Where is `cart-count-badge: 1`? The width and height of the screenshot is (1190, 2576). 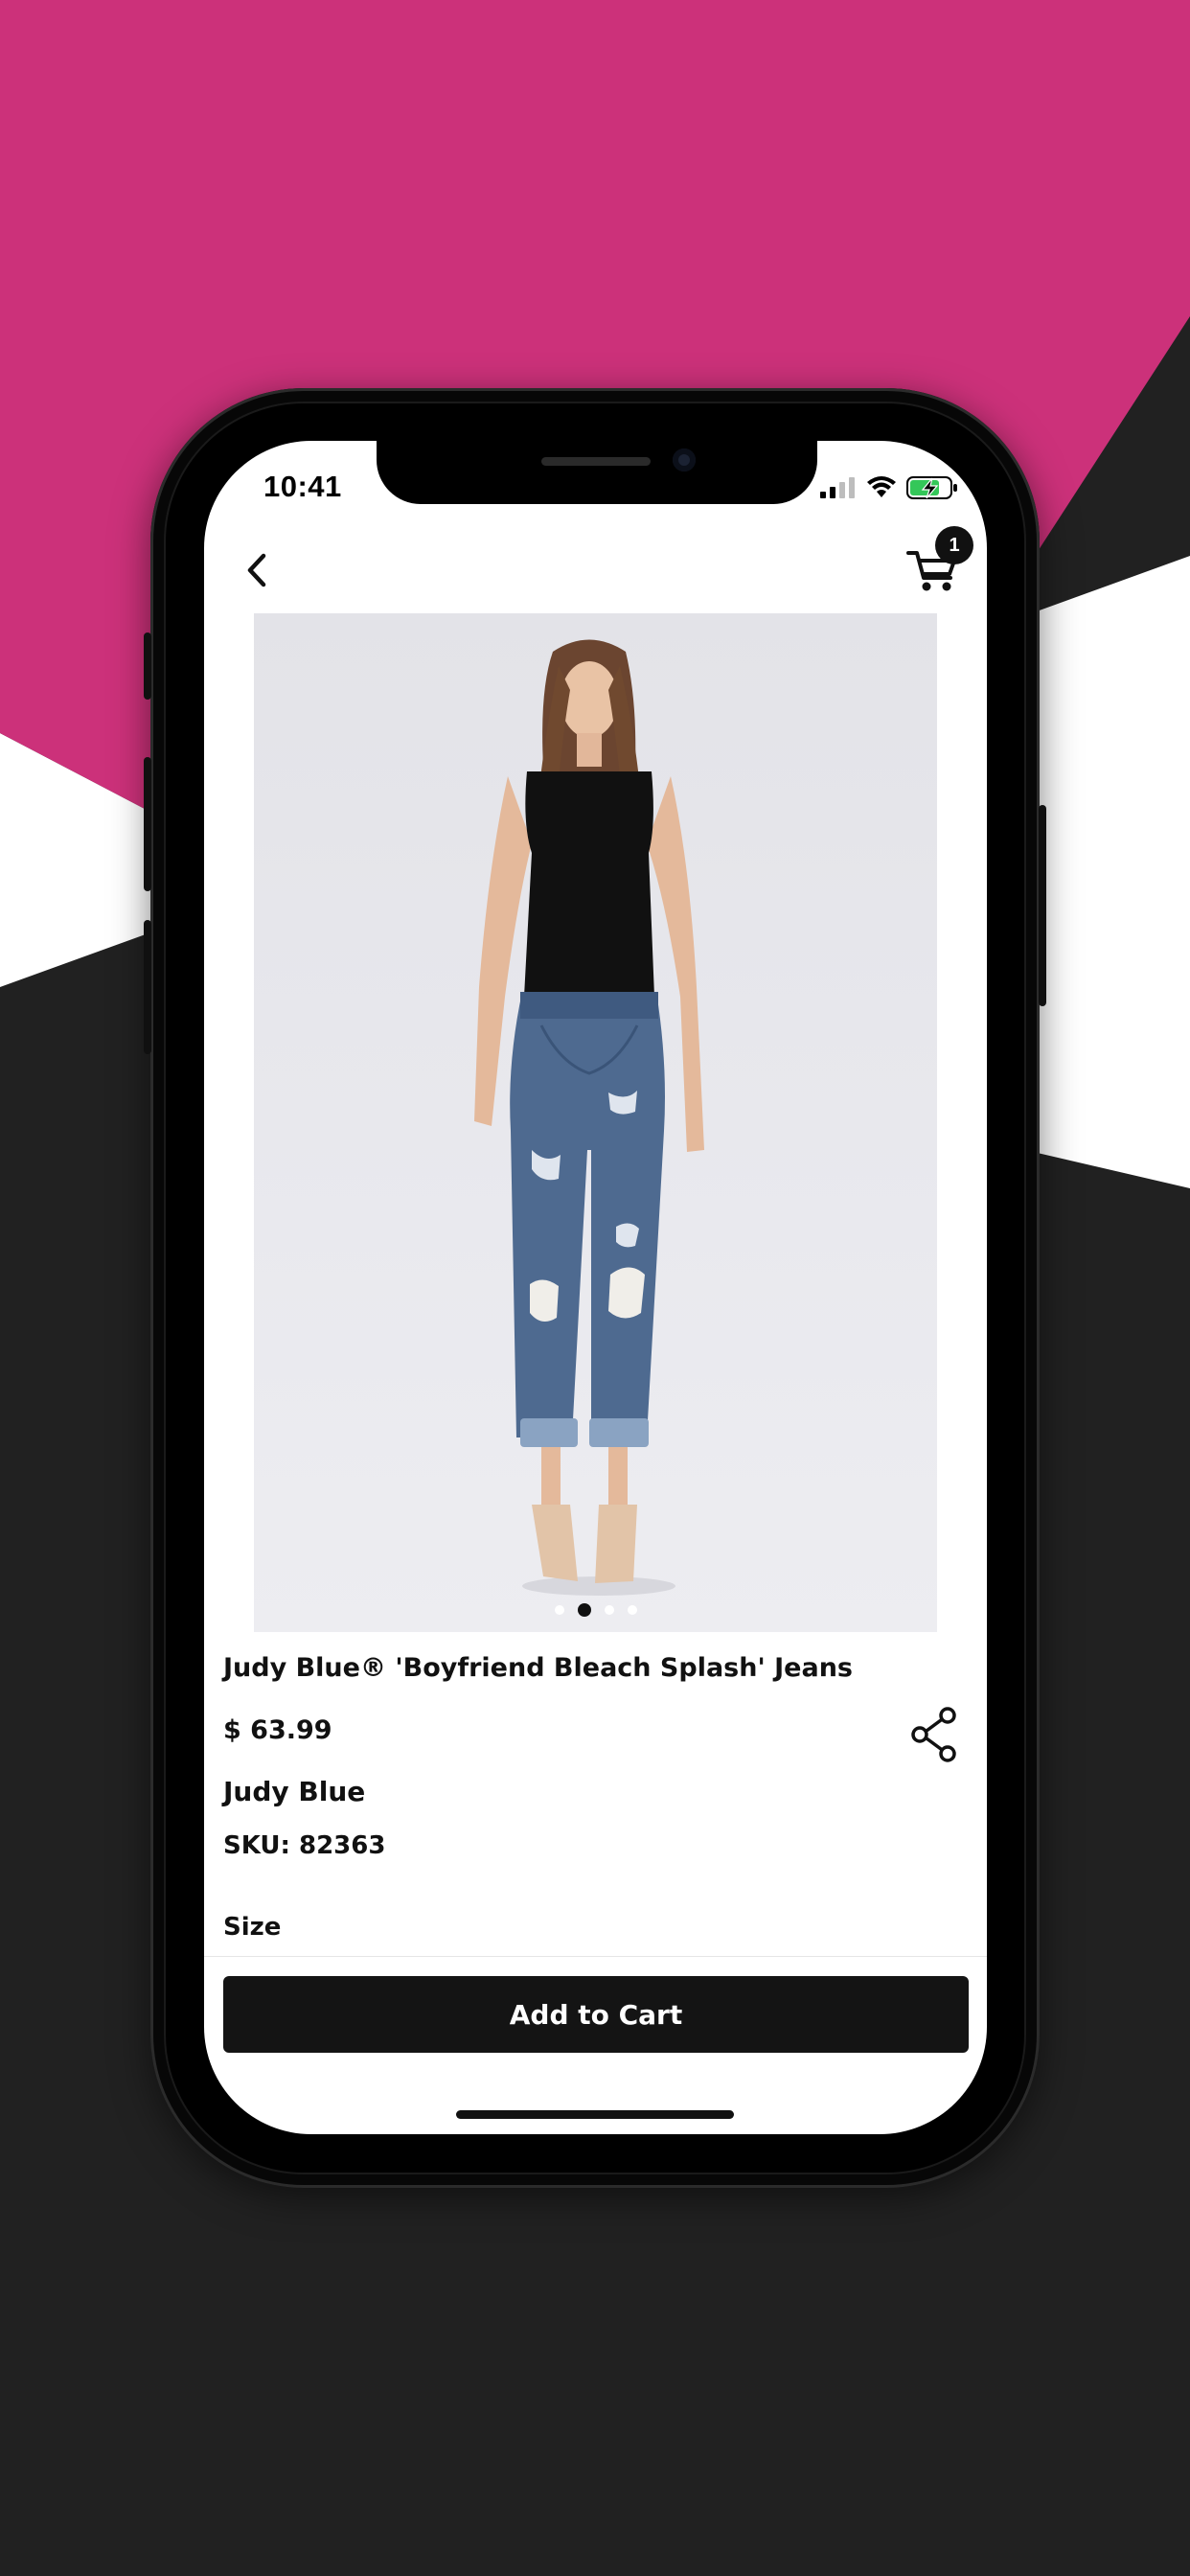
cart-count-badge: 1 is located at coordinates (954, 545).